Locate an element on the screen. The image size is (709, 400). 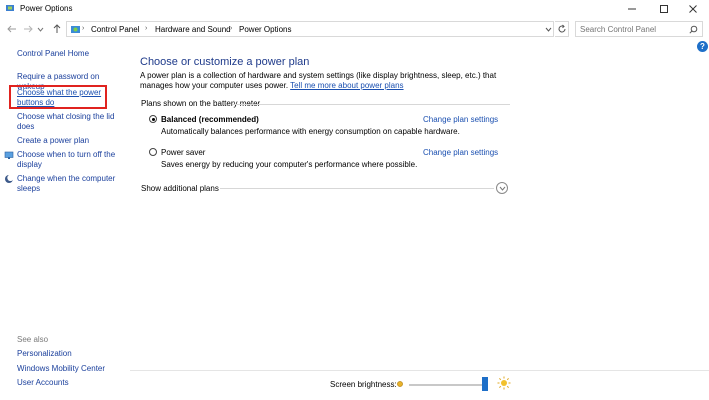
sidebar-item-windows-mobility-center: Windows Mobility Center is located at coordinates (61, 369).